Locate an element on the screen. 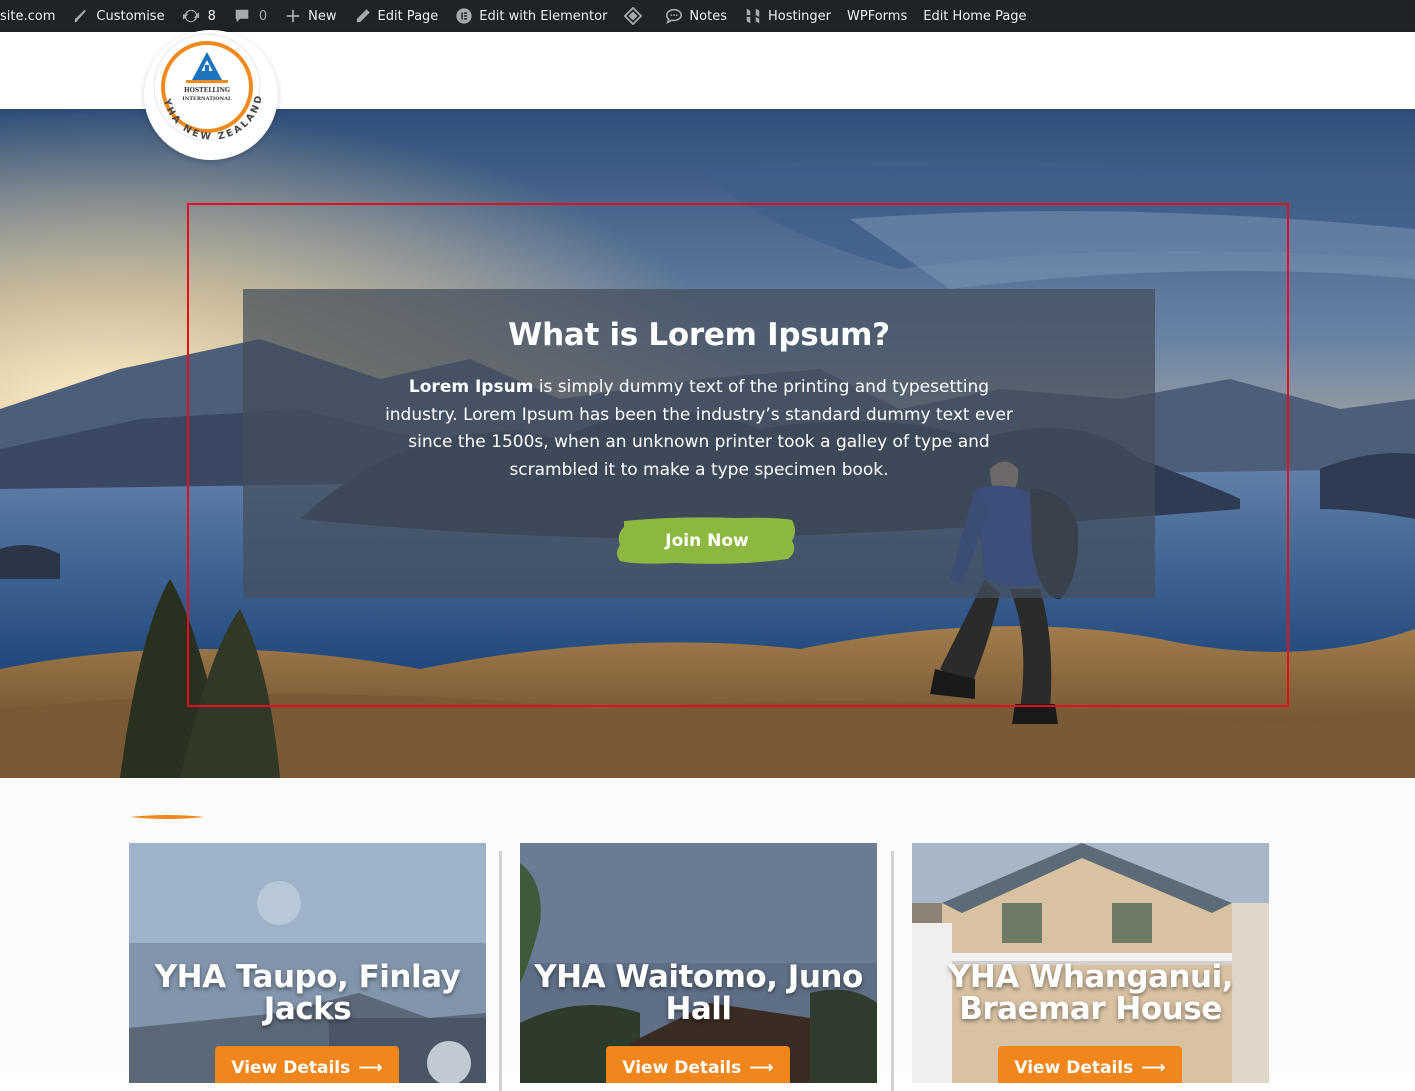 The width and height of the screenshot is (1415, 1091). admin-edit-home-link: Edit Home Page is located at coordinates (974, 16).